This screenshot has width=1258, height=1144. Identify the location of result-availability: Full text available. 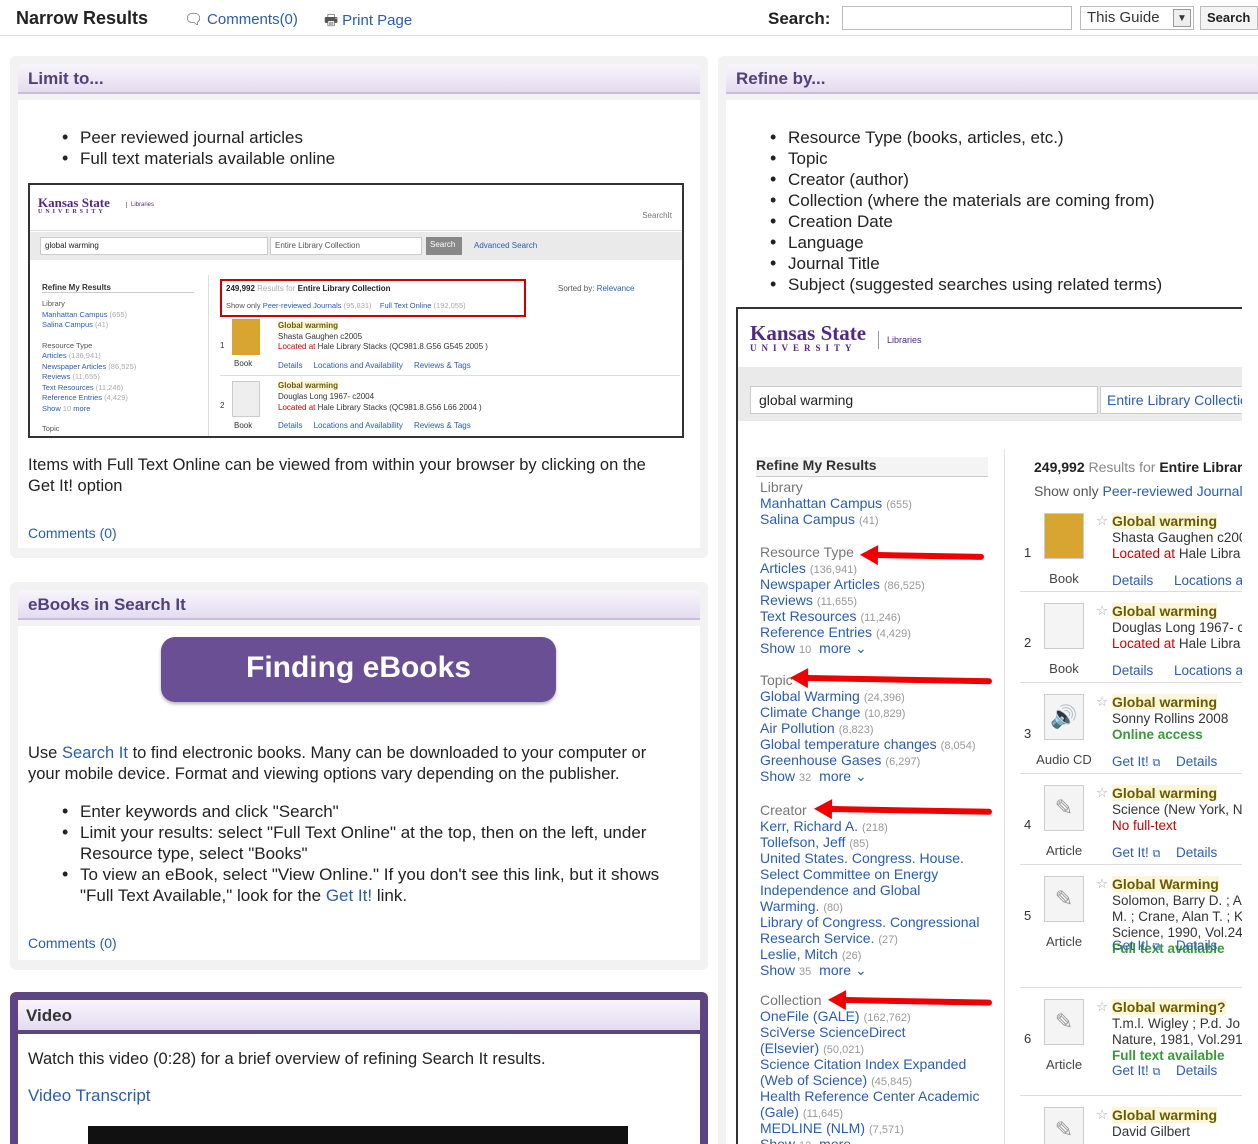
(1168, 1055).